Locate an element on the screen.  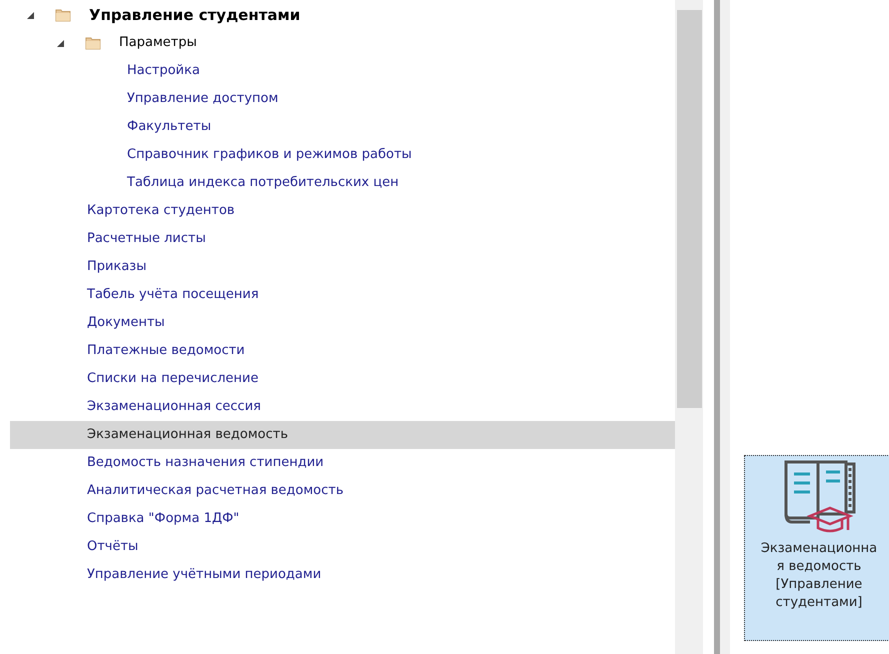
shortcut-label: студентами] is located at coordinates (819, 603).